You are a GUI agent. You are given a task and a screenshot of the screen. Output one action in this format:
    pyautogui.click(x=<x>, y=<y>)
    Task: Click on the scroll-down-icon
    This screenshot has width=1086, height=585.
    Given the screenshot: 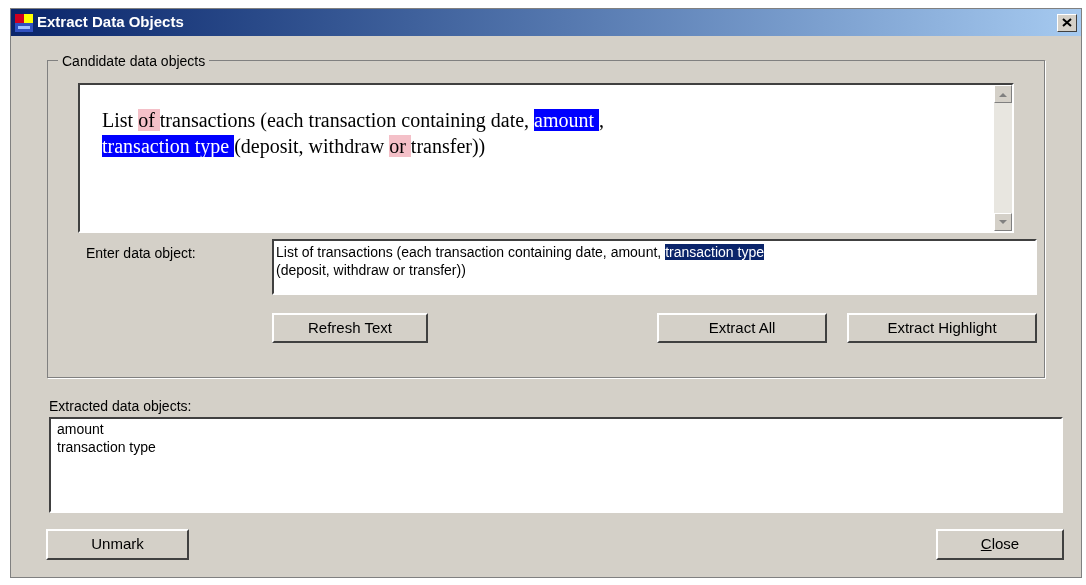 What is the action you would take?
    pyautogui.click(x=1003, y=222)
    